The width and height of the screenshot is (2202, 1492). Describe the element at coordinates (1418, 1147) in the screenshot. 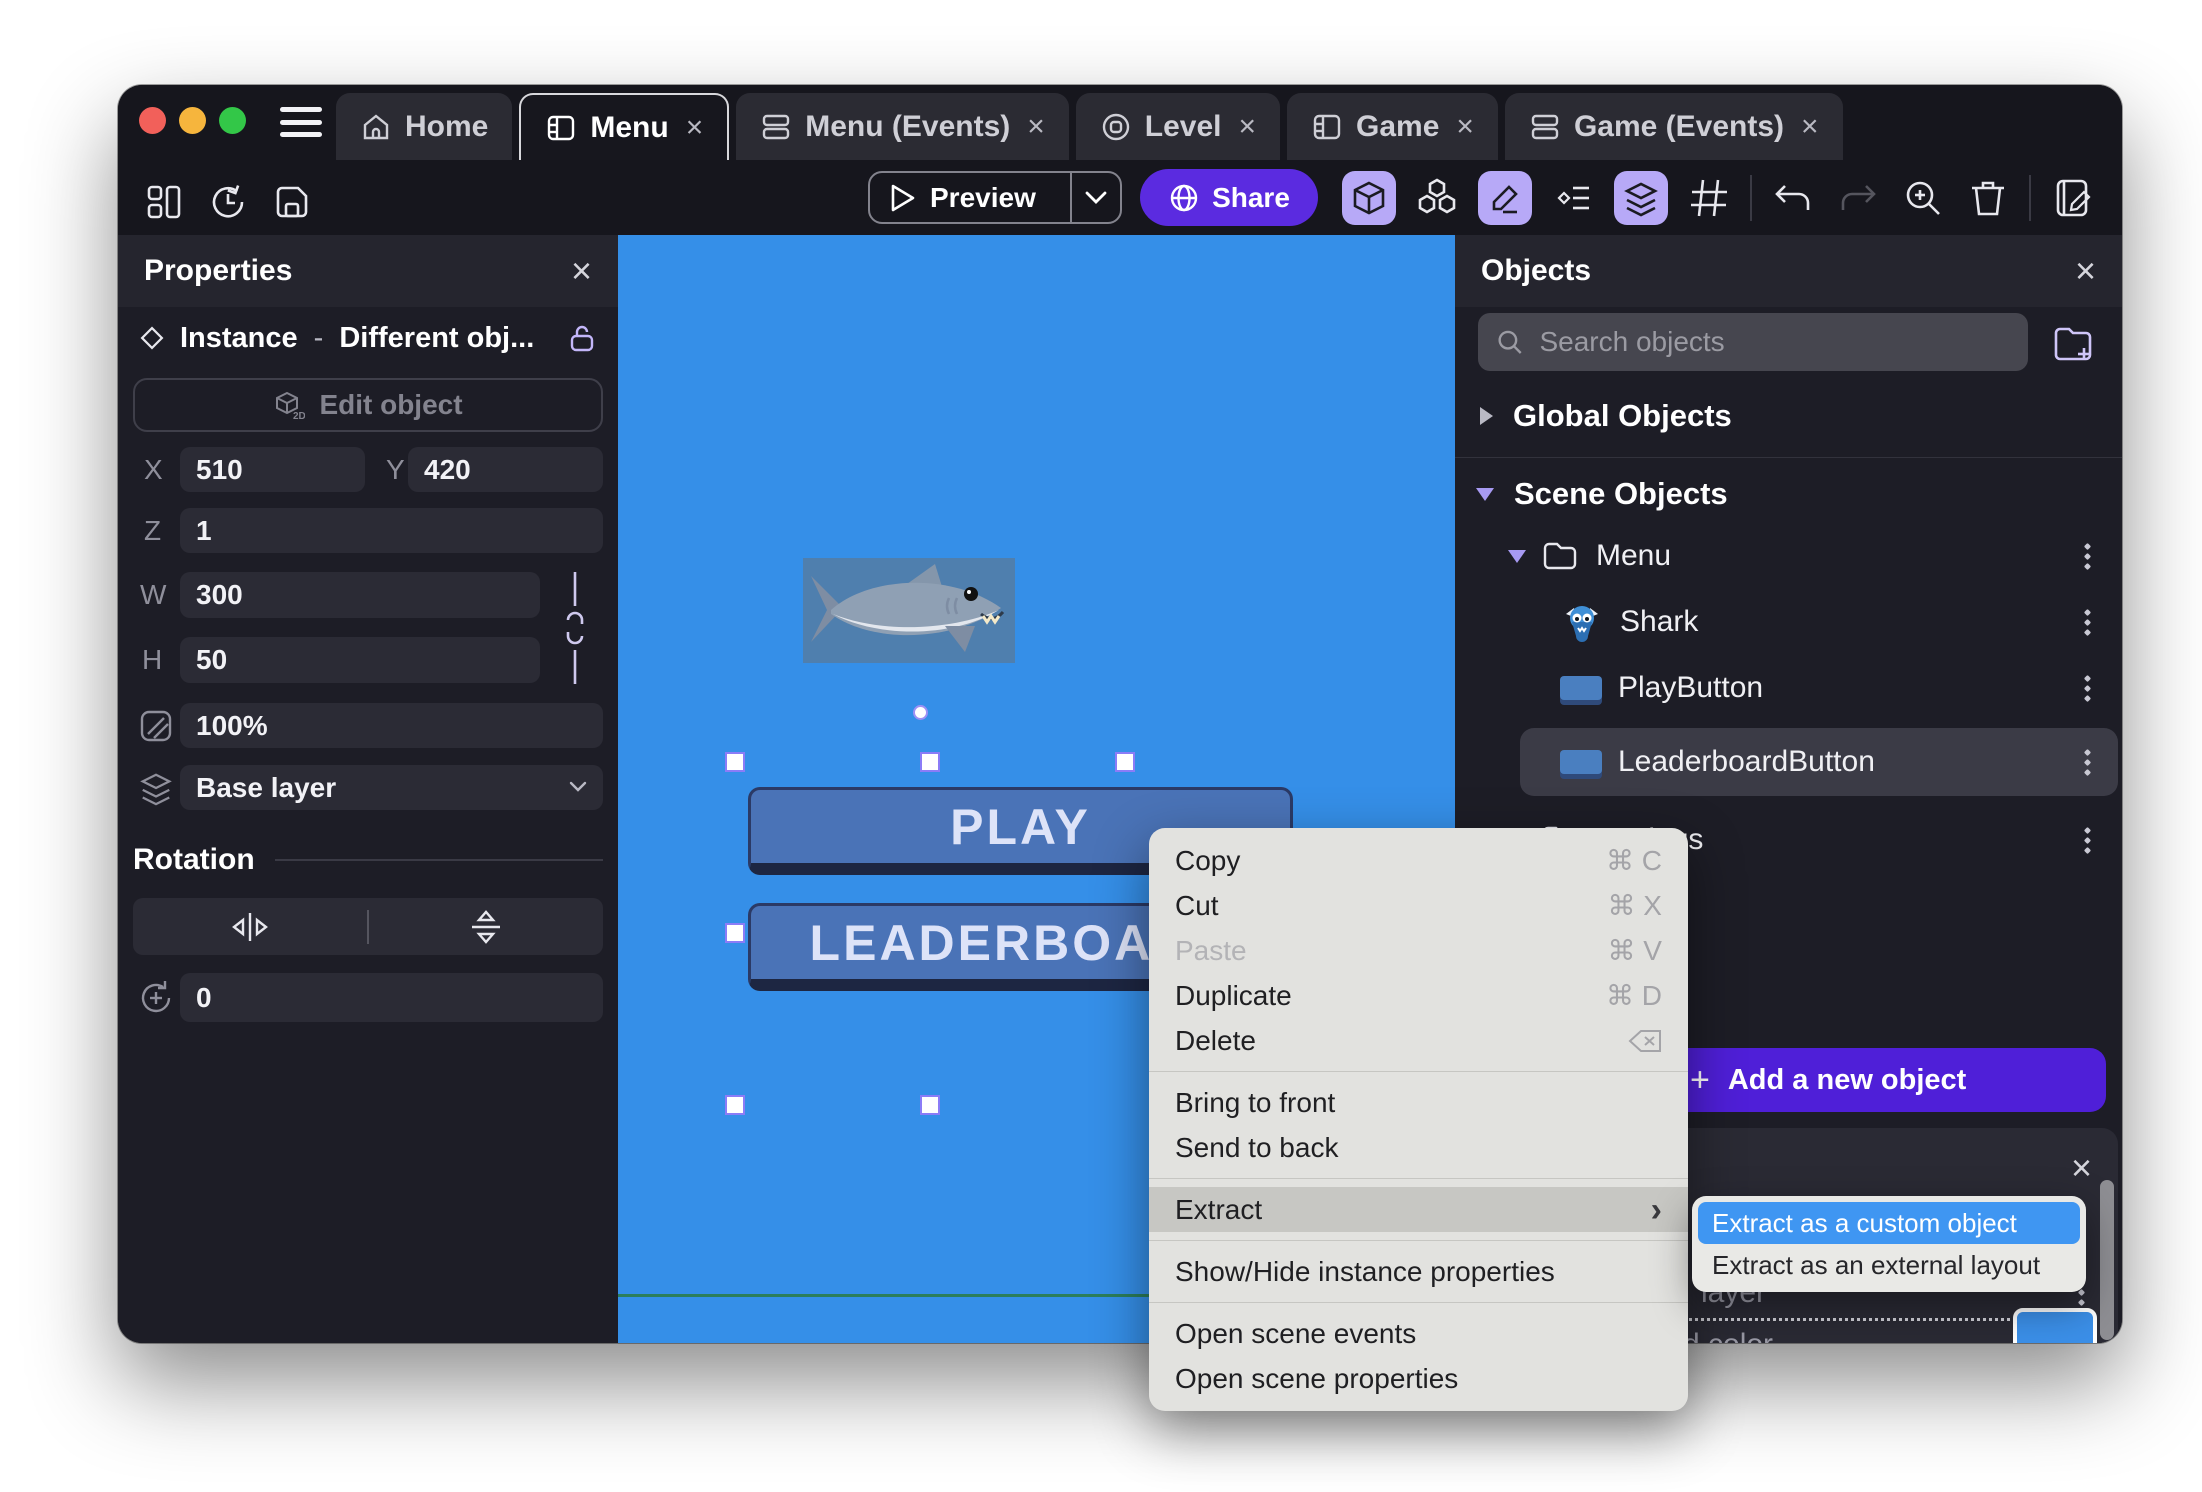

I see `menu-item-send-to-back: Send to back` at that location.